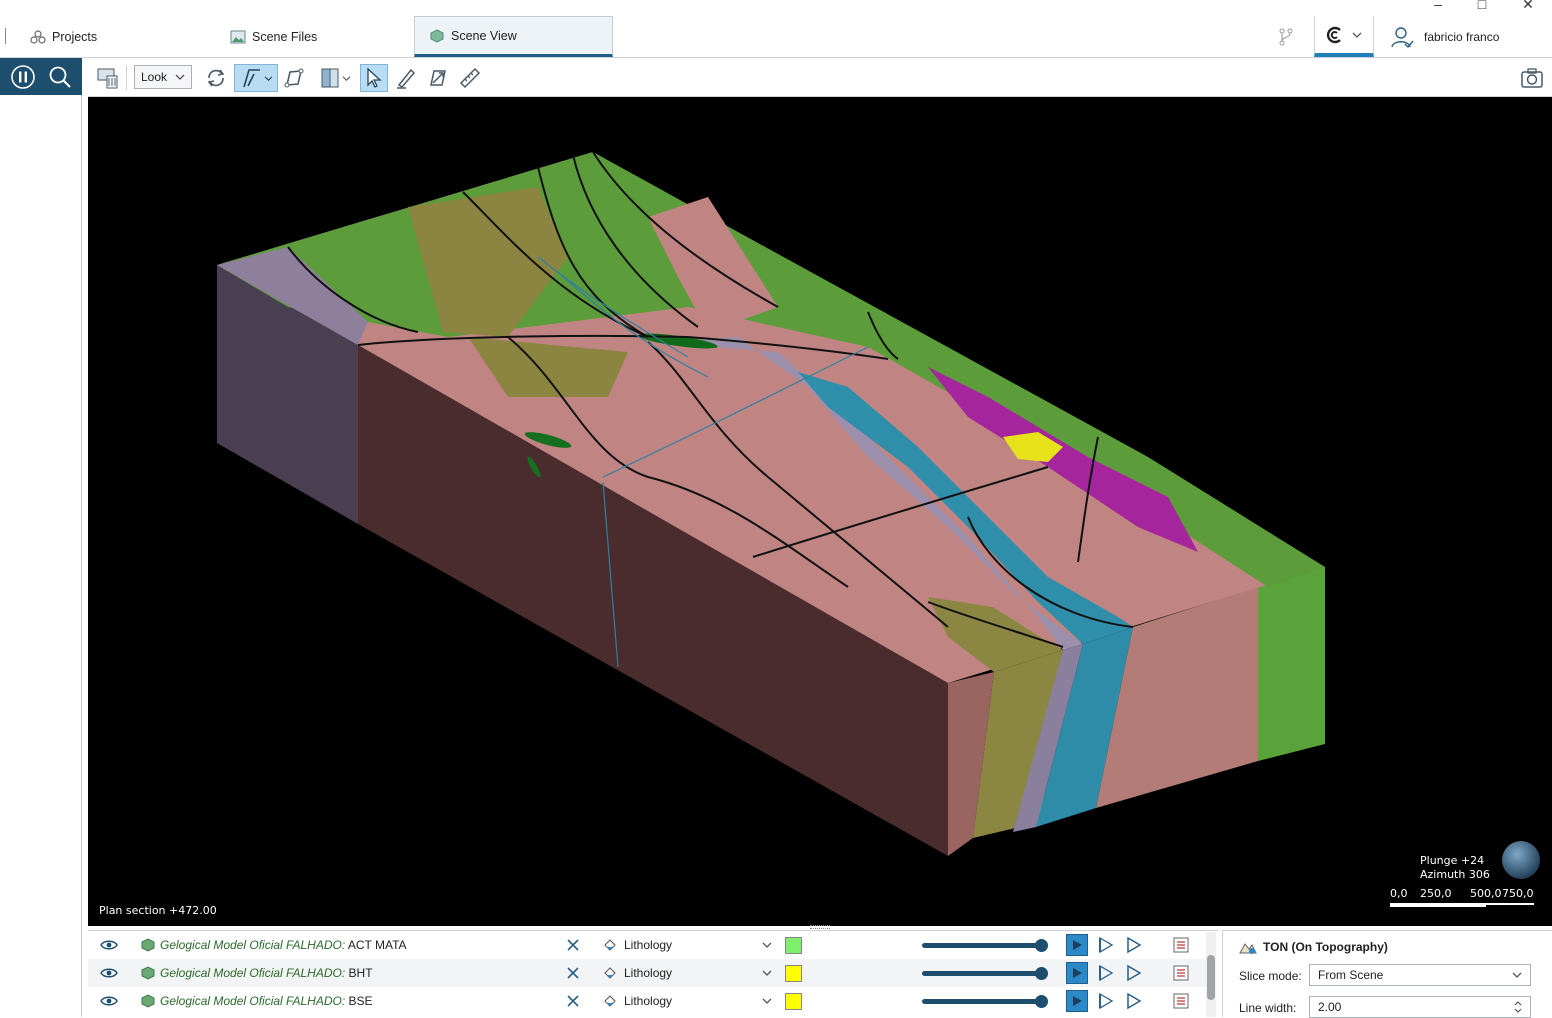  Describe the element at coordinates (294, 78) in the screenshot. I see `polyline-button` at that location.